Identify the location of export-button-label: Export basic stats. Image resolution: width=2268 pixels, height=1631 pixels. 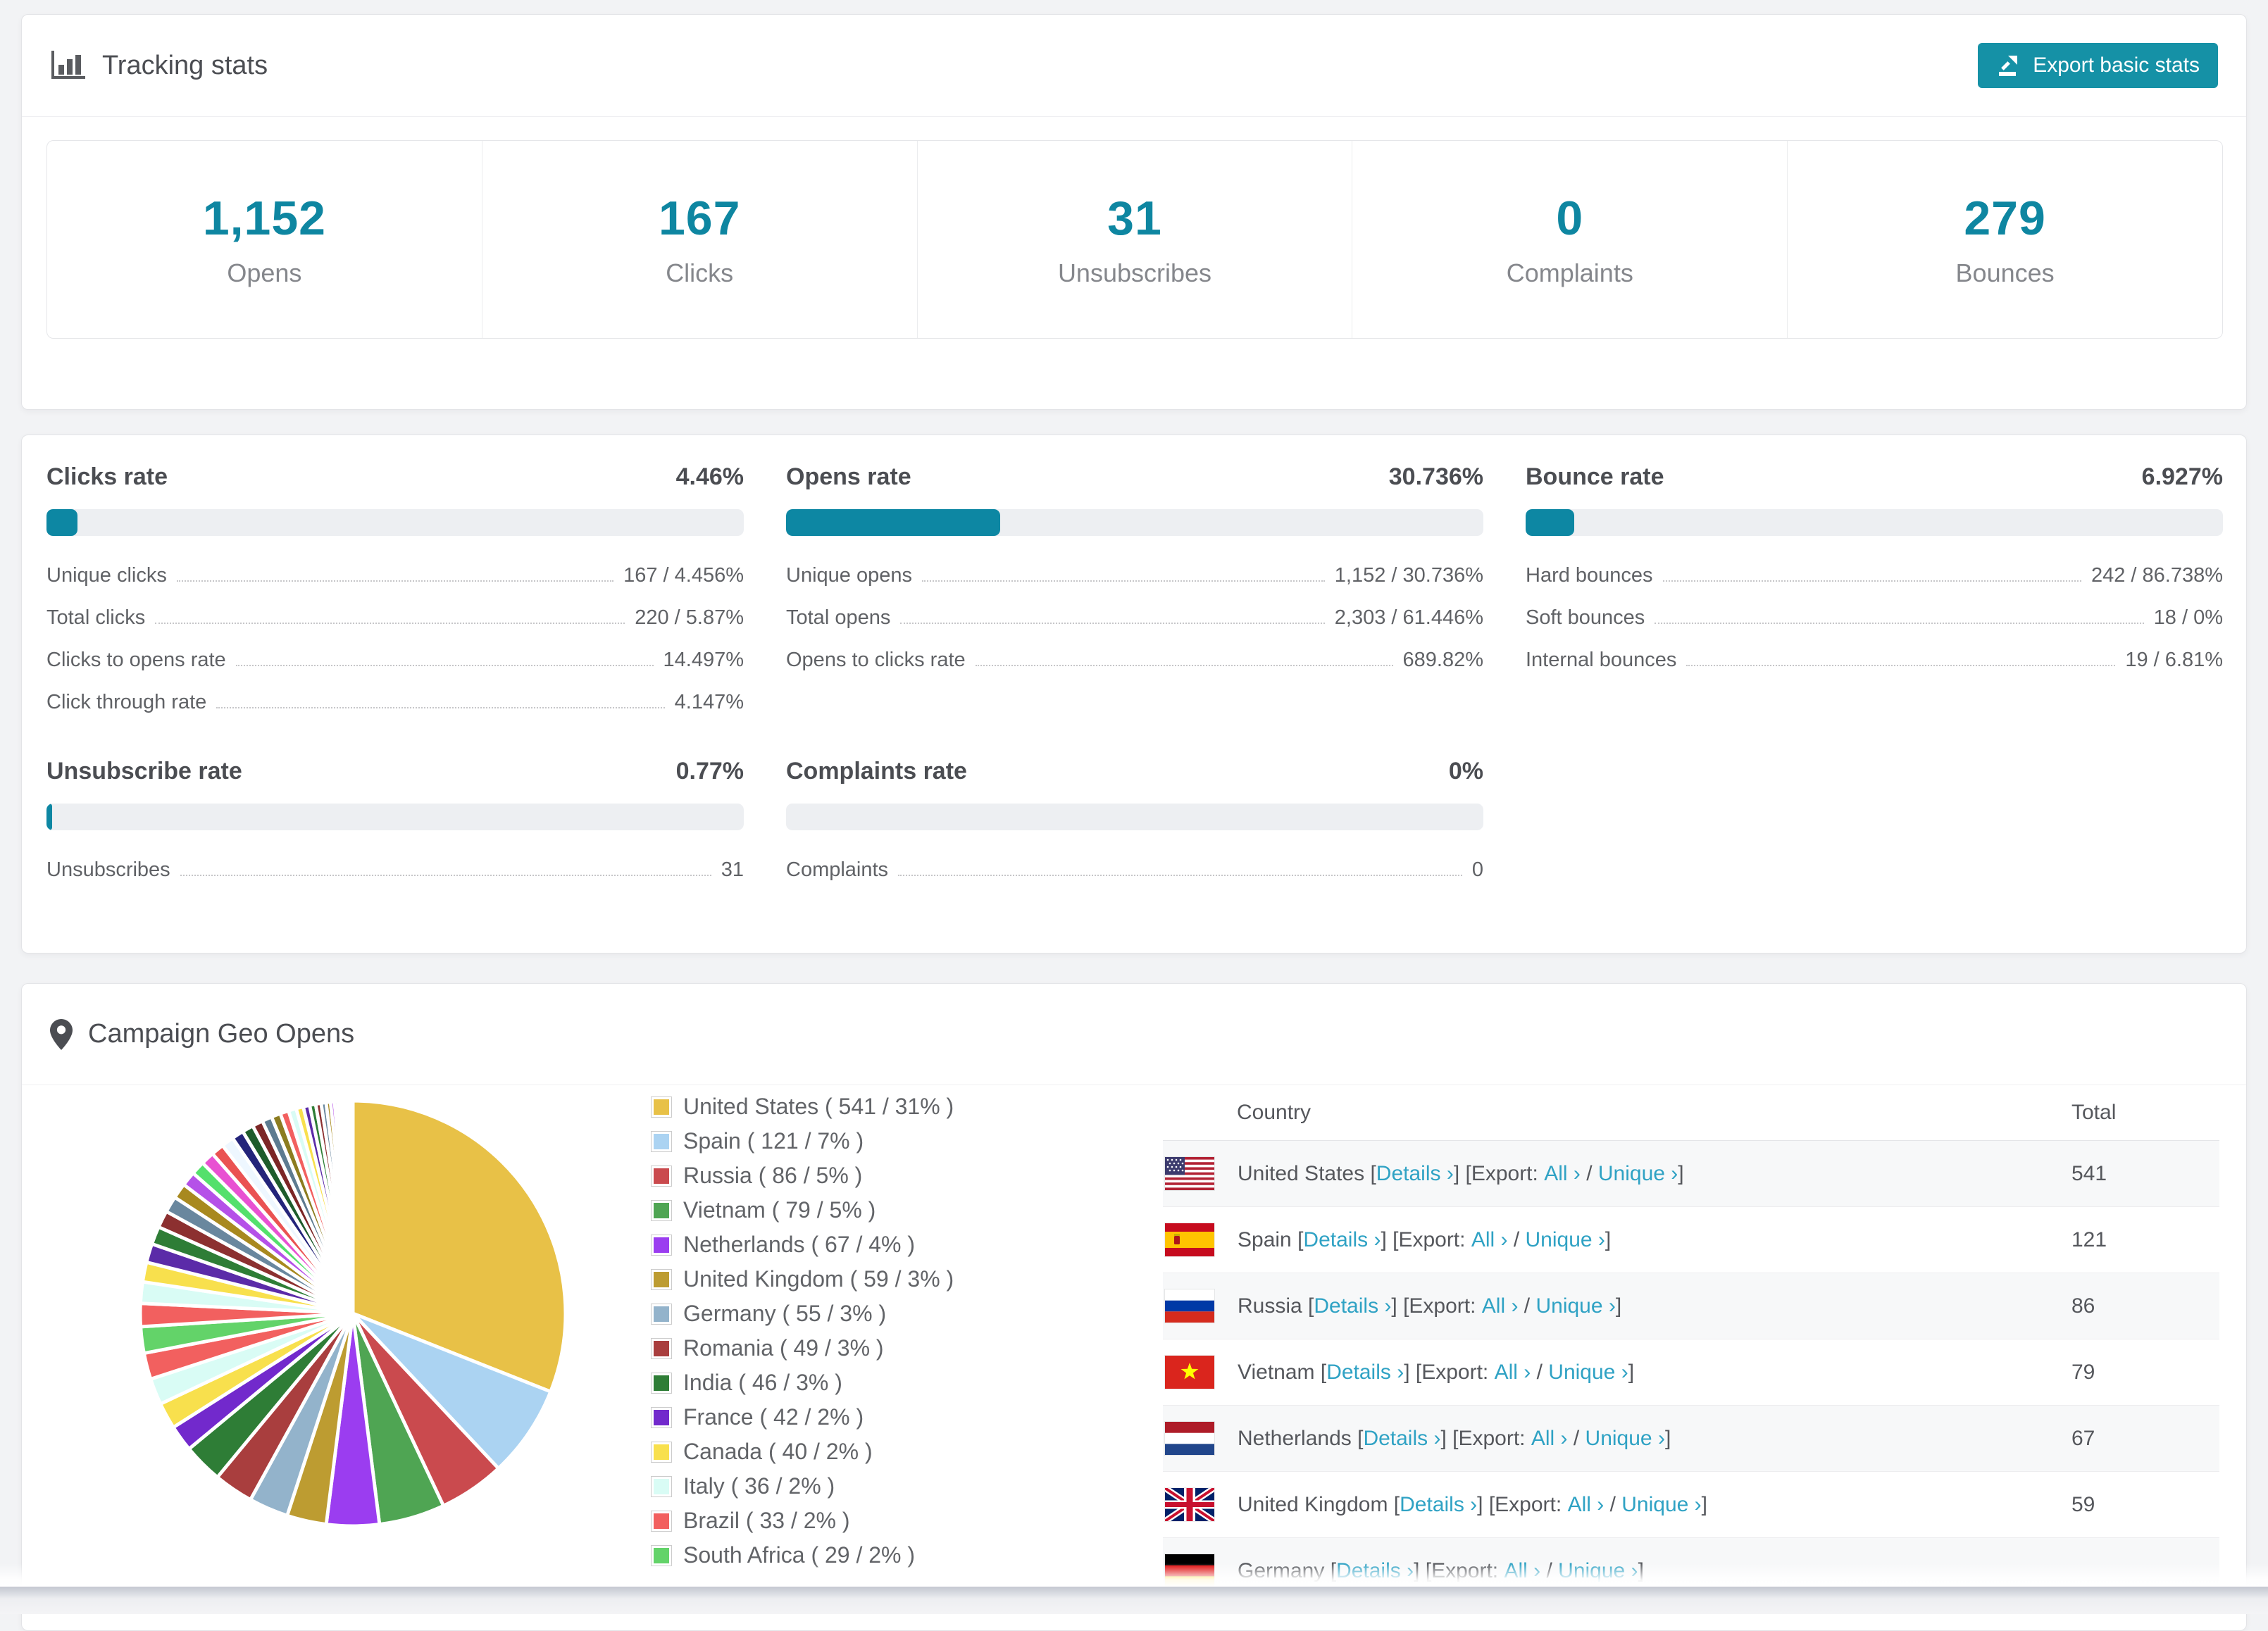
(2116, 65).